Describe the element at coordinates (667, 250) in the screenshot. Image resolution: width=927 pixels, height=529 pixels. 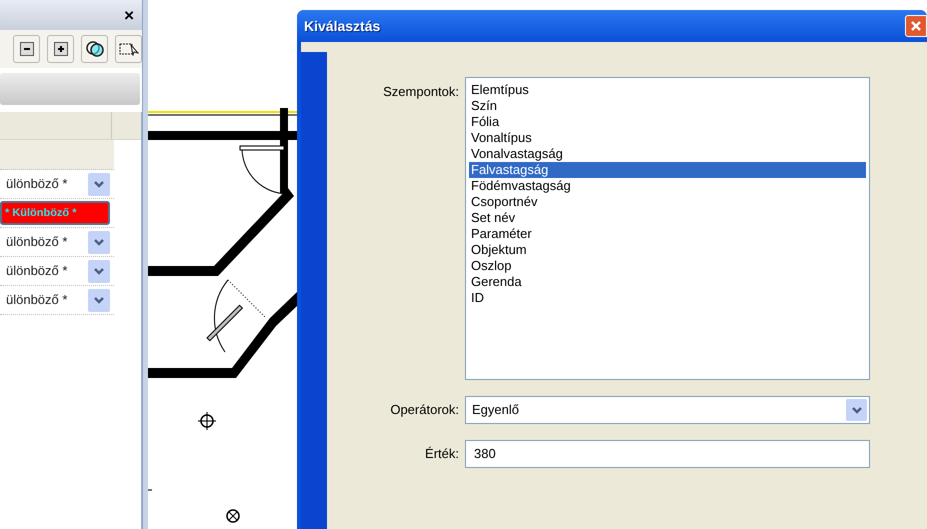
I see `list-item: Objektum` at that location.